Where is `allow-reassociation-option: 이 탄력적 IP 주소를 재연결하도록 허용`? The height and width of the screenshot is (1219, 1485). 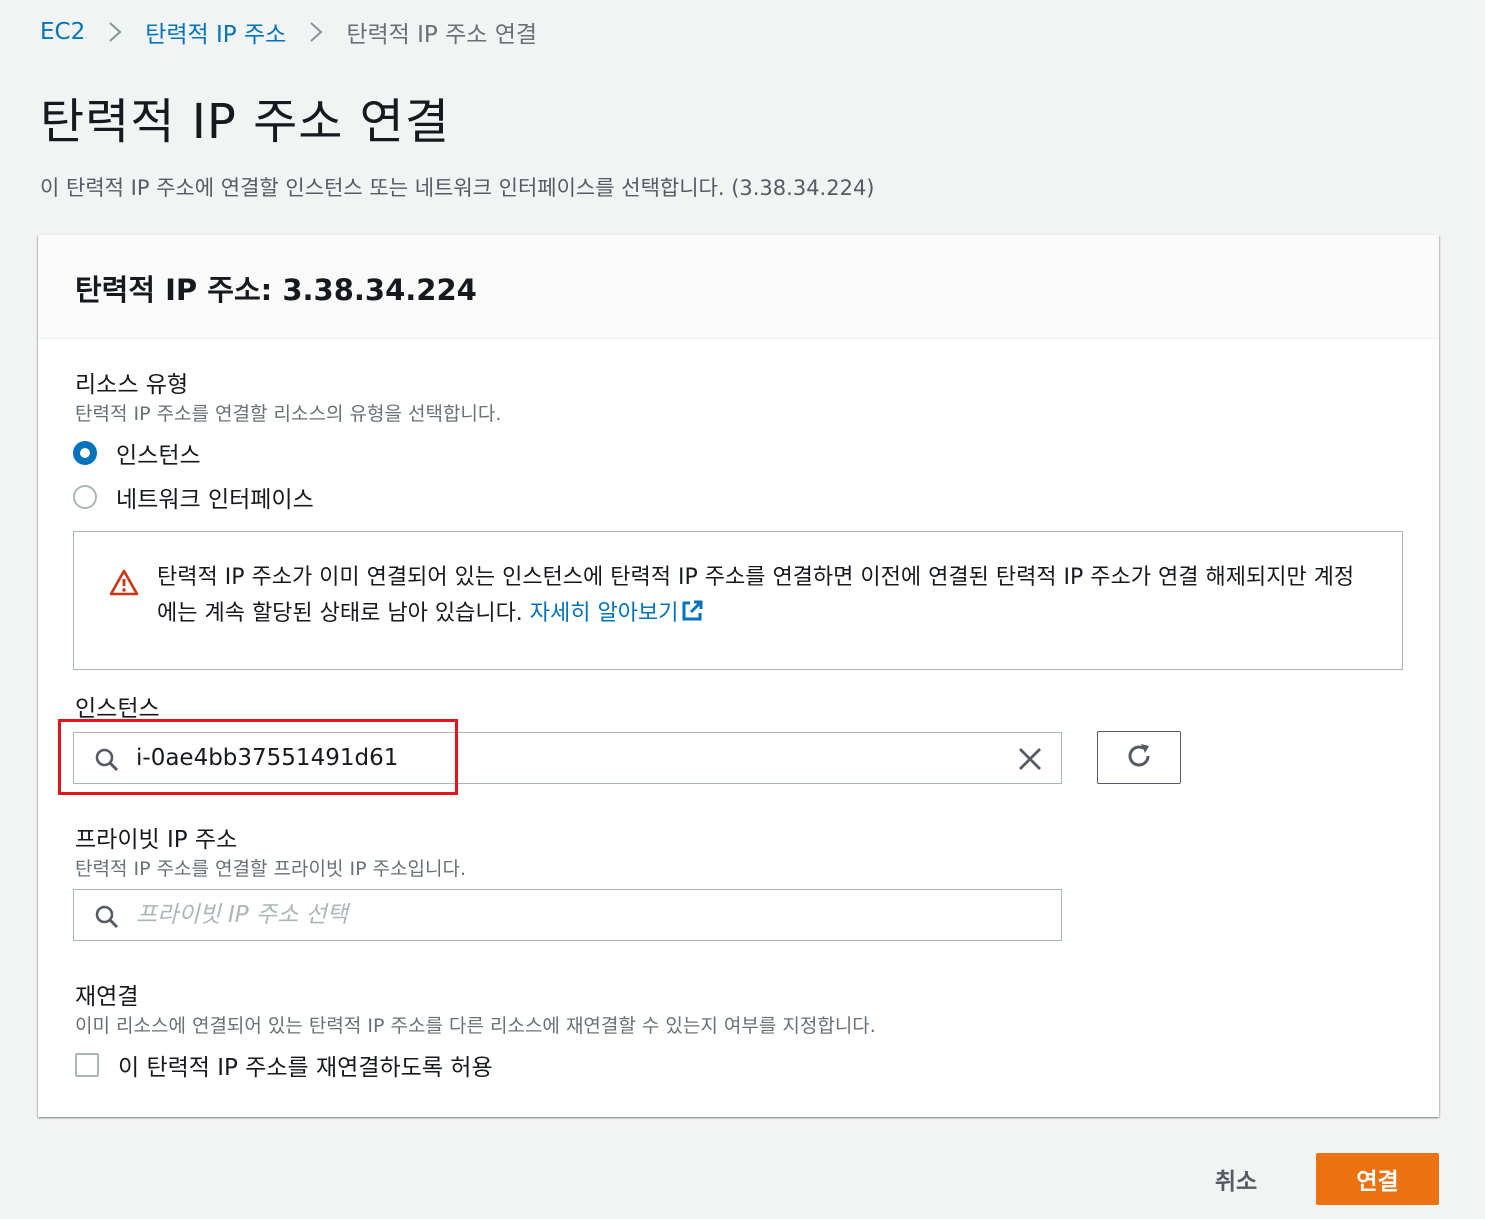
allow-reassociation-option: 이 탄력적 IP 주소를 재연결하도록 허용 is located at coordinates (284, 1065).